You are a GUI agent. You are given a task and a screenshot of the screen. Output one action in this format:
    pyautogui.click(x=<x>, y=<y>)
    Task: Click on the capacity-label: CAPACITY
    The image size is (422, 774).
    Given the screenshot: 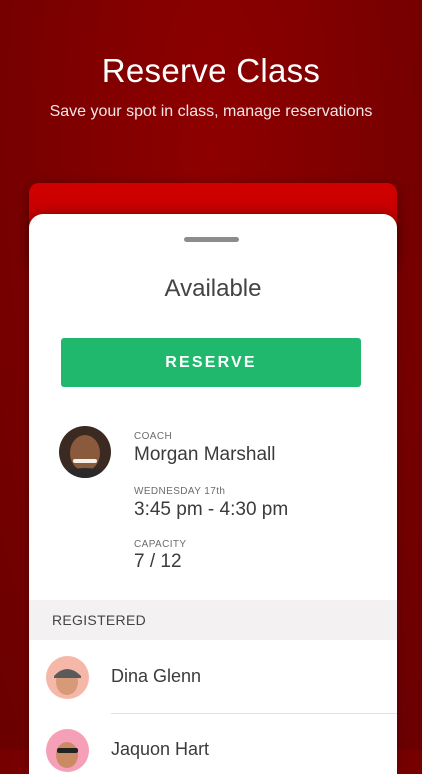 What is the action you would take?
    pyautogui.click(x=160, y=544)
    